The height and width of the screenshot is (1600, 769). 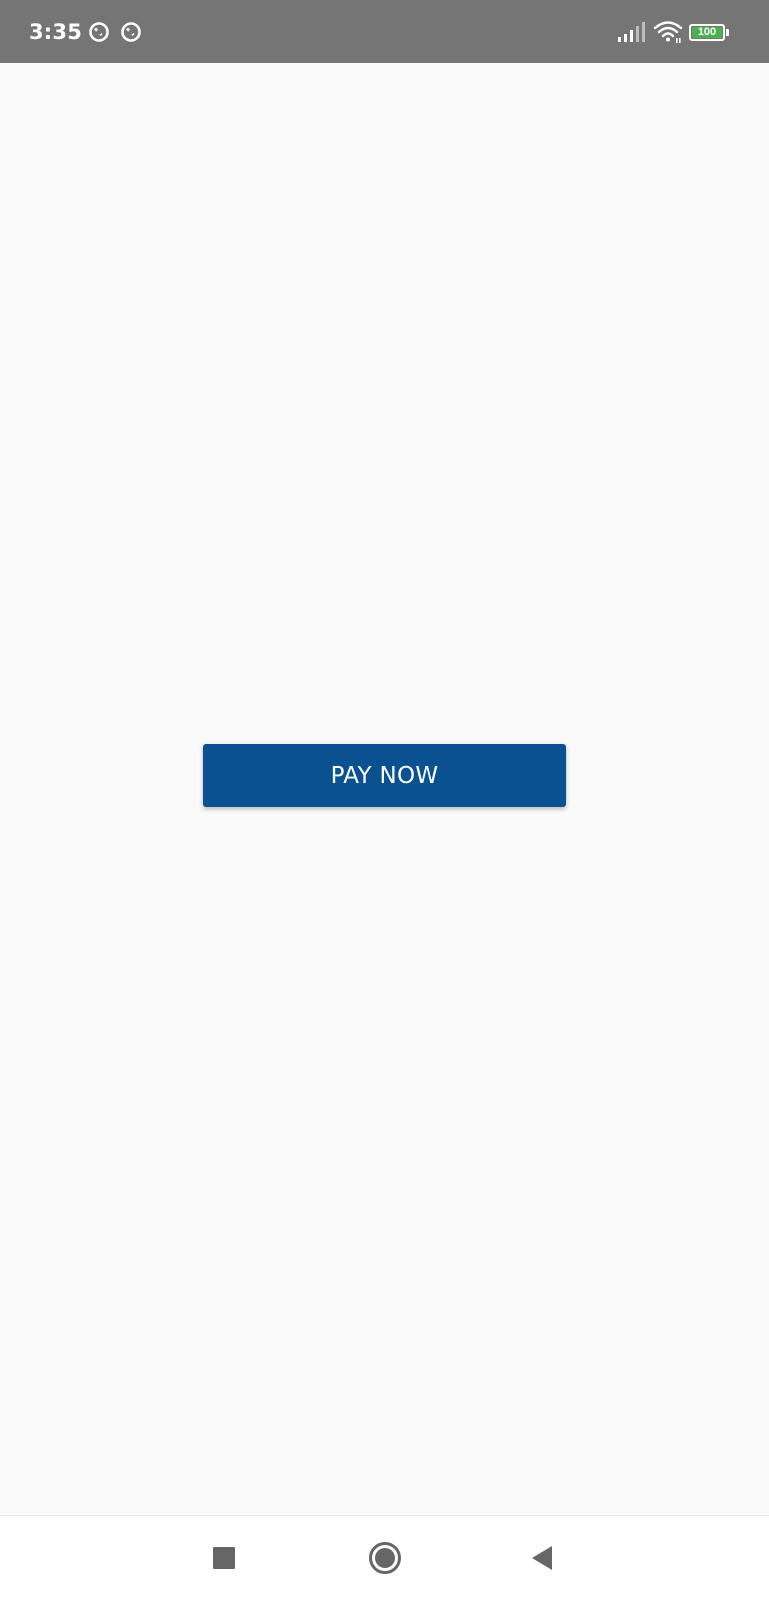 What do you see at coordinates (85, 32) in the screenshot?
I see `status-left: 3:35` at bounding box center [85, 32].